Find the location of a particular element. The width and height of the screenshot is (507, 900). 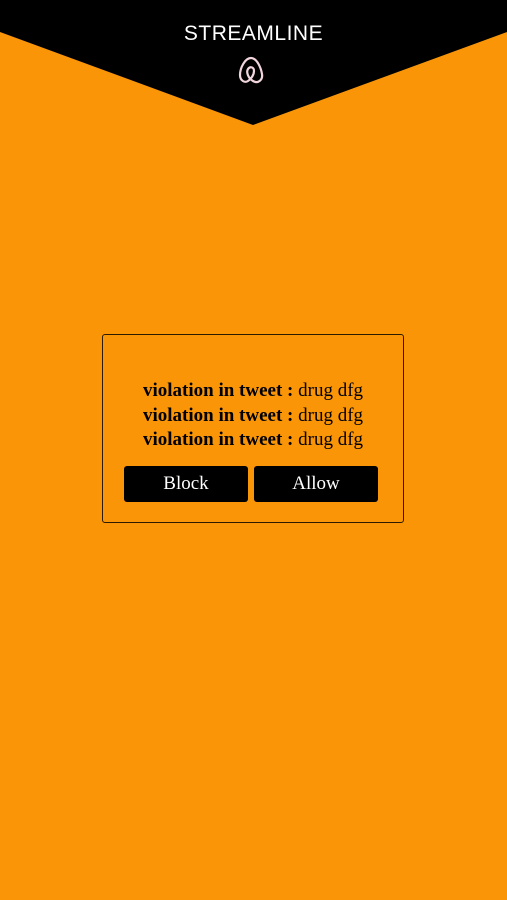

allow-button: Allow is located at coordinates (316, 484).